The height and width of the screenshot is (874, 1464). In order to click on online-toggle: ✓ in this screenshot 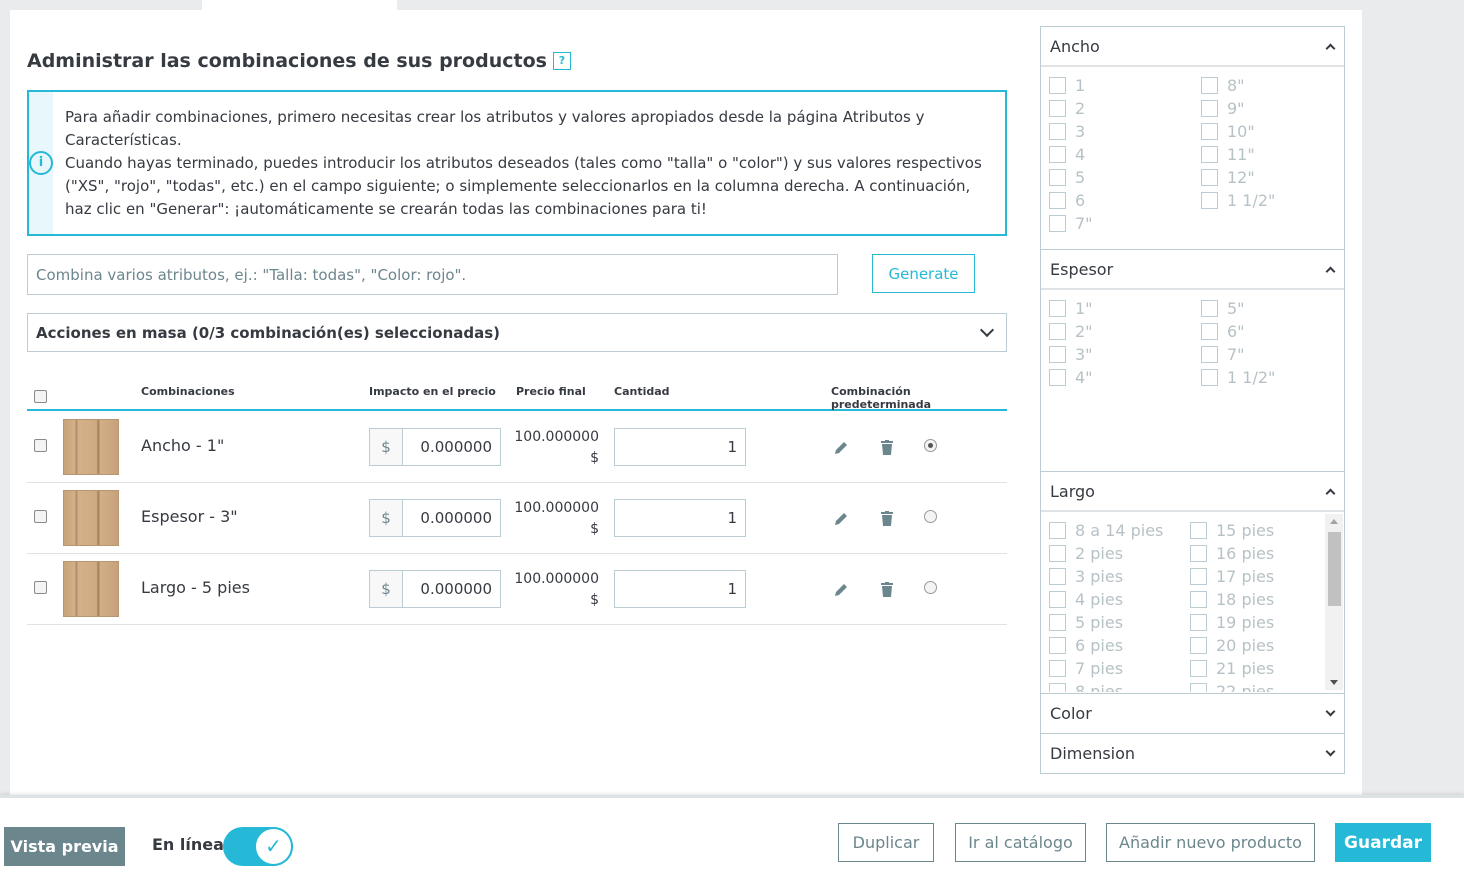, I will do `click(258, 846)`.